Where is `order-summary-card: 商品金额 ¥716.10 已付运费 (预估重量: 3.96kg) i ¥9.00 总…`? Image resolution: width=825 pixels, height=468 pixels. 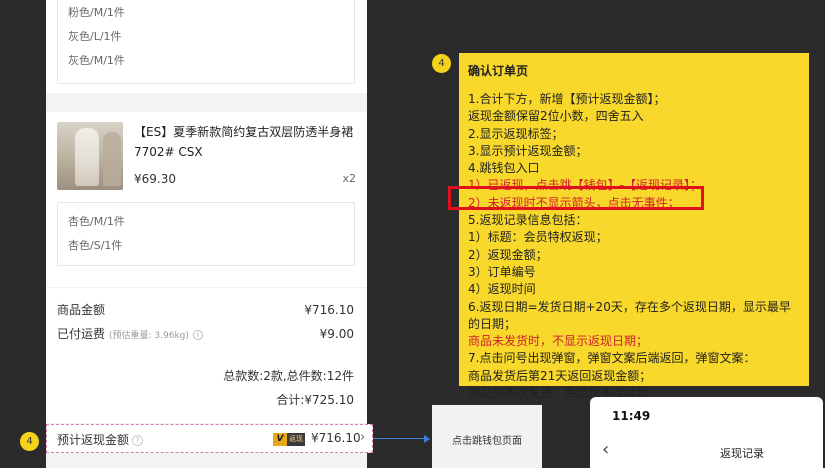
order-summary-card: 商品金额 ¥716.10 已付运费 (预估重量: 3.96kg) i ¥9.00 总… is located at coordinates (206, 355).